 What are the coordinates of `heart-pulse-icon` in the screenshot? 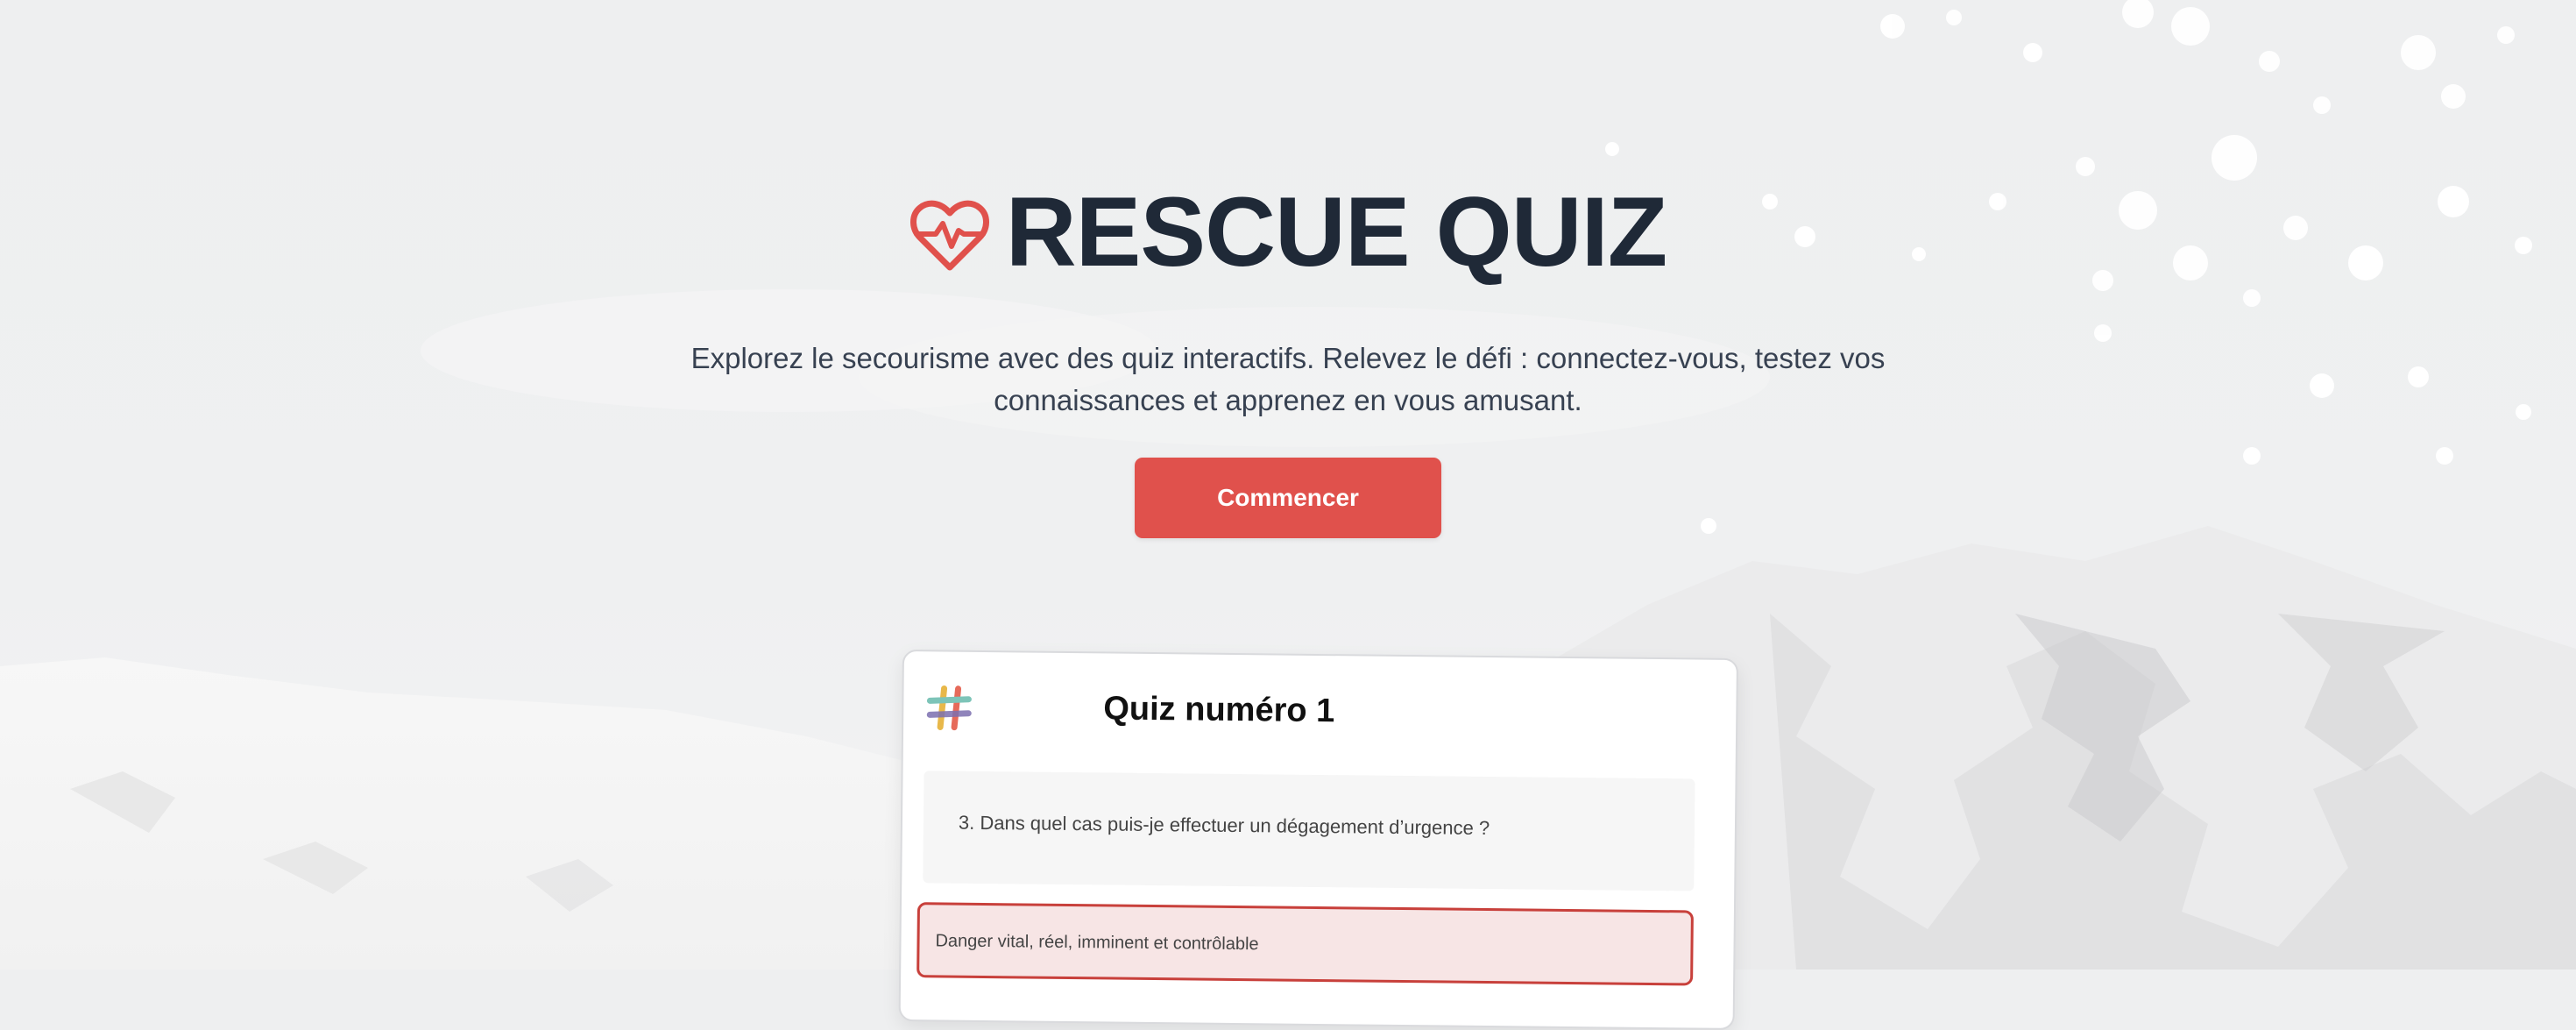 It's located at (949, 236).